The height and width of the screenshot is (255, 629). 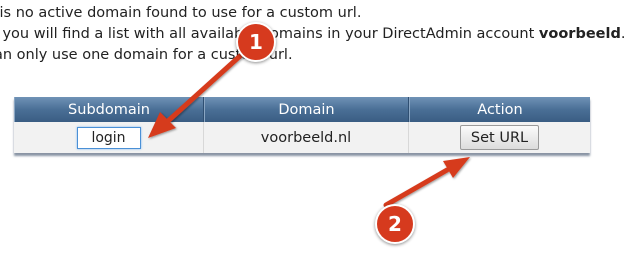 I want to click on intro-line-2-end: ., so click(x=623, y=34).